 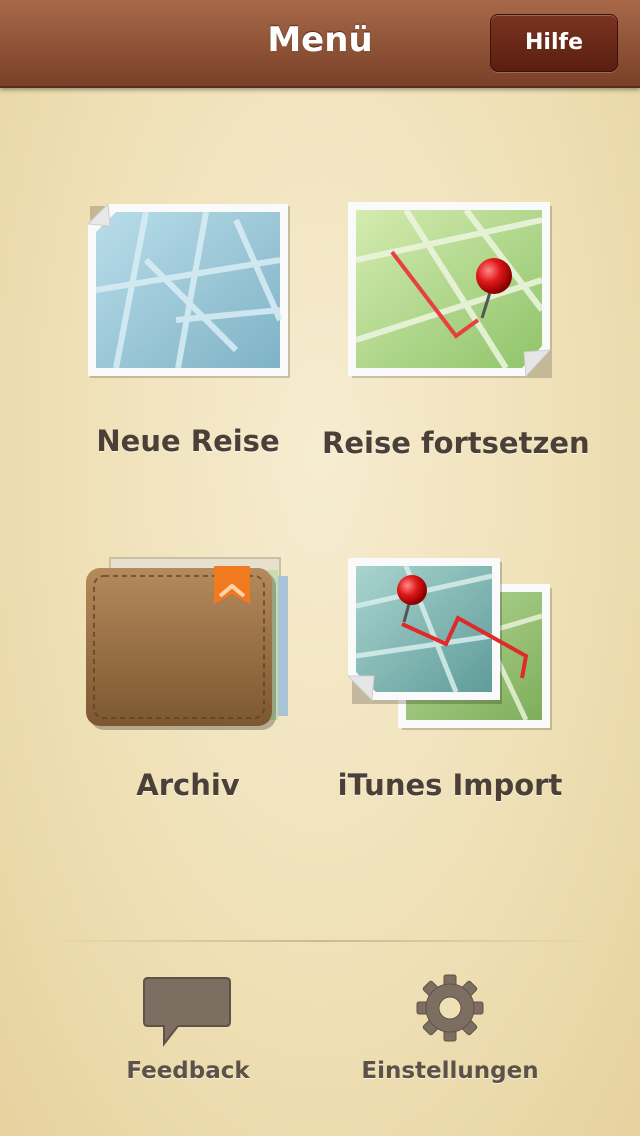 What do you see at coordinates (554, 43) in the screenshot?
I see `help-button: Hilfe` at bounding box center [554, 43].